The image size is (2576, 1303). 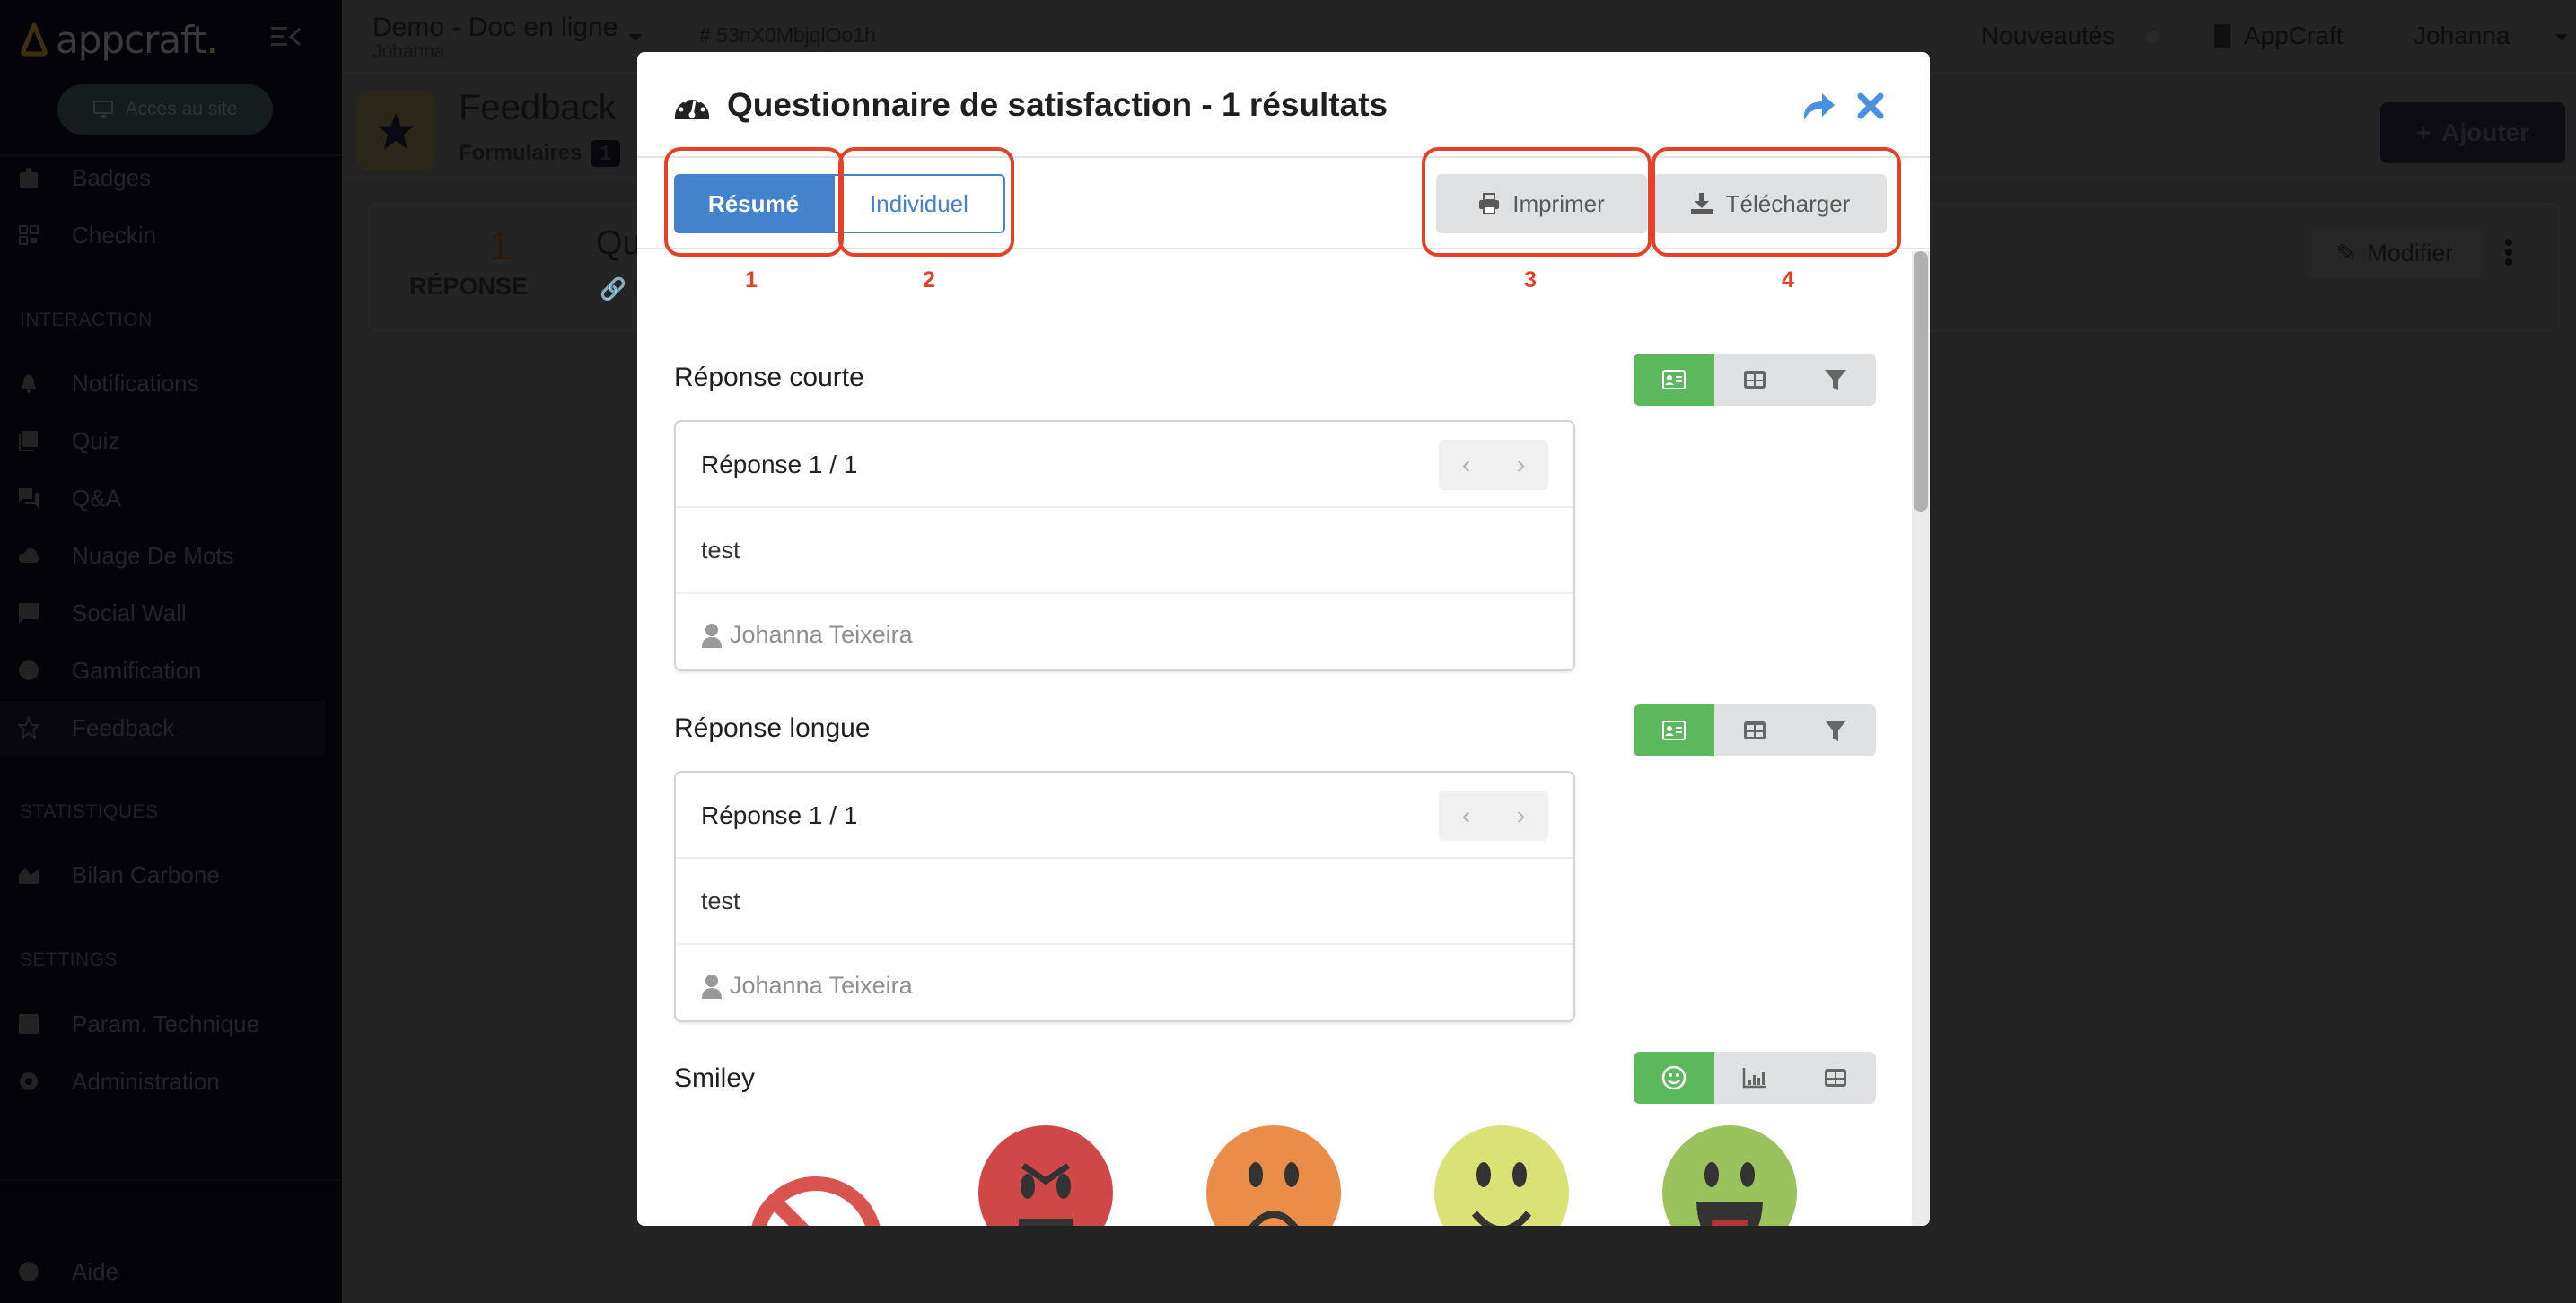 I want to click on cog-box-icon, so click(x=29, y=1024).